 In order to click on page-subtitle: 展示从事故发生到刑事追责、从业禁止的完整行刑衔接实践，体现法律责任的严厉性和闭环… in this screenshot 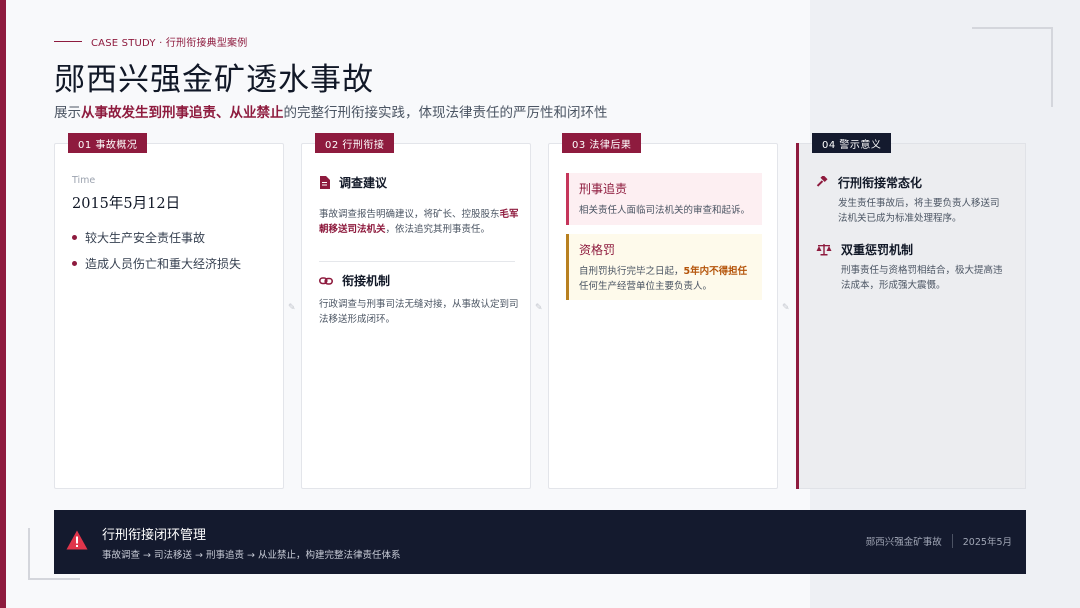, I will do `click(331, 111)`.